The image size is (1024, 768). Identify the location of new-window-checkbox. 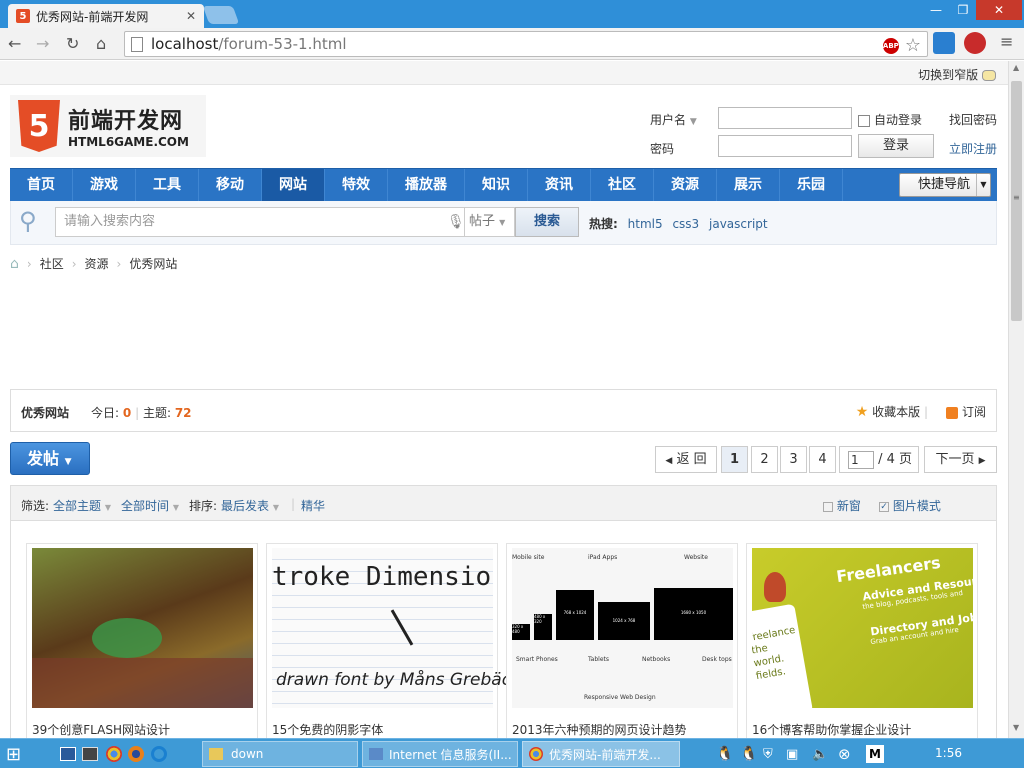
(828, 506).